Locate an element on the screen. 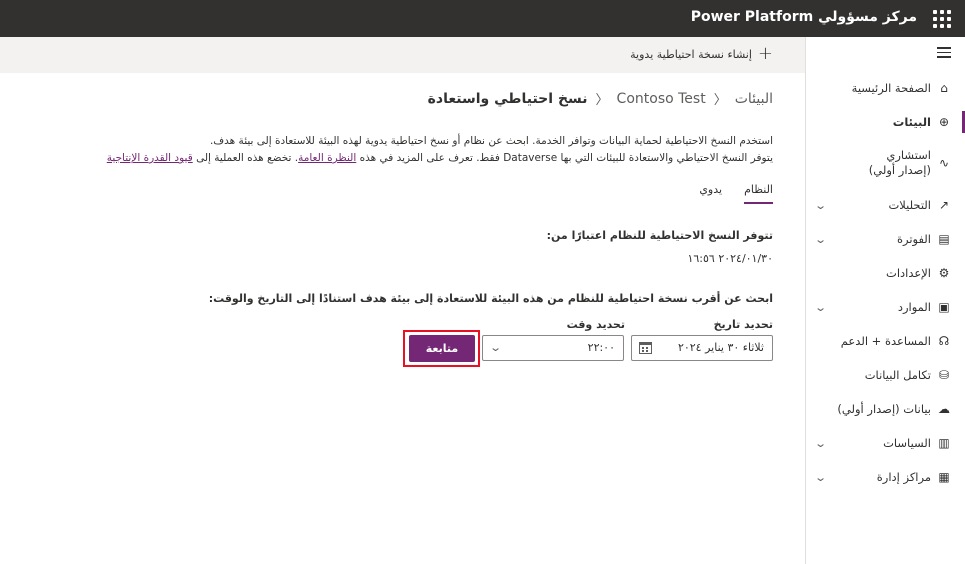  time-value: ٢٢:٠٠ is located at coordinates (601, 347).